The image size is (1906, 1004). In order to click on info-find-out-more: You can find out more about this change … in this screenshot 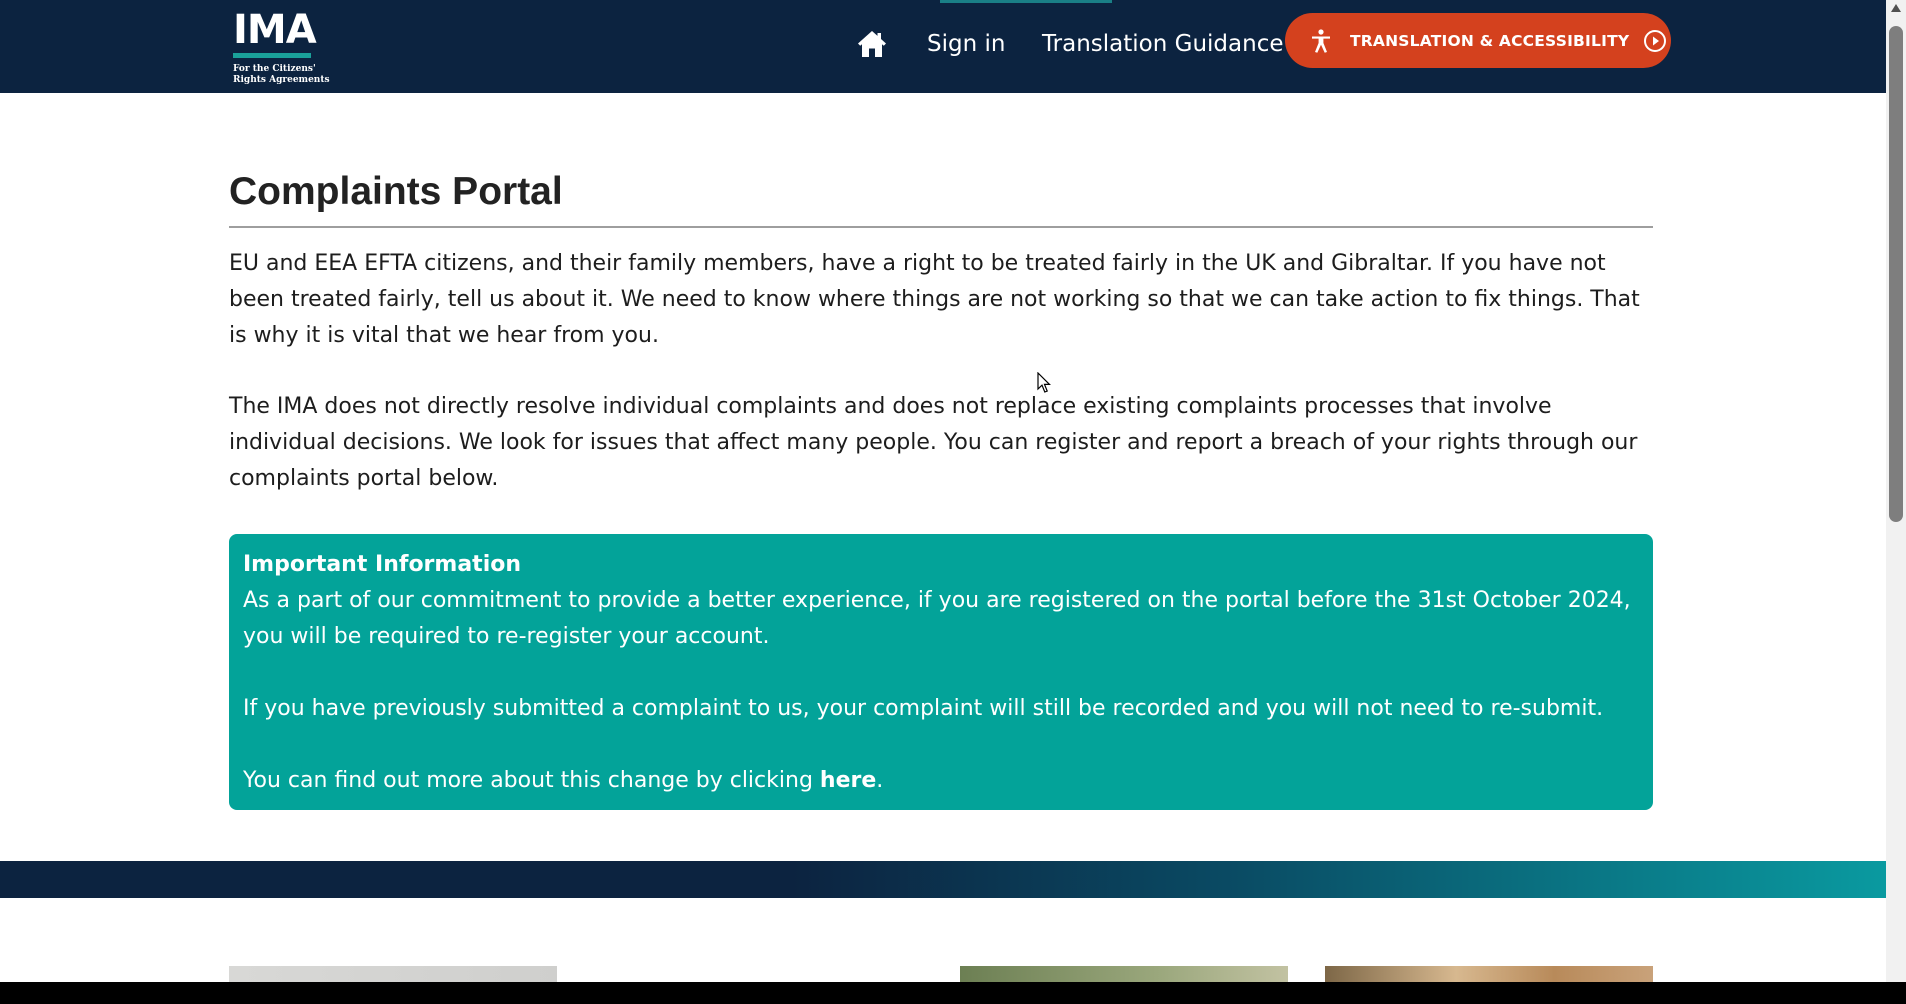, I will do `click(941, 781)`.